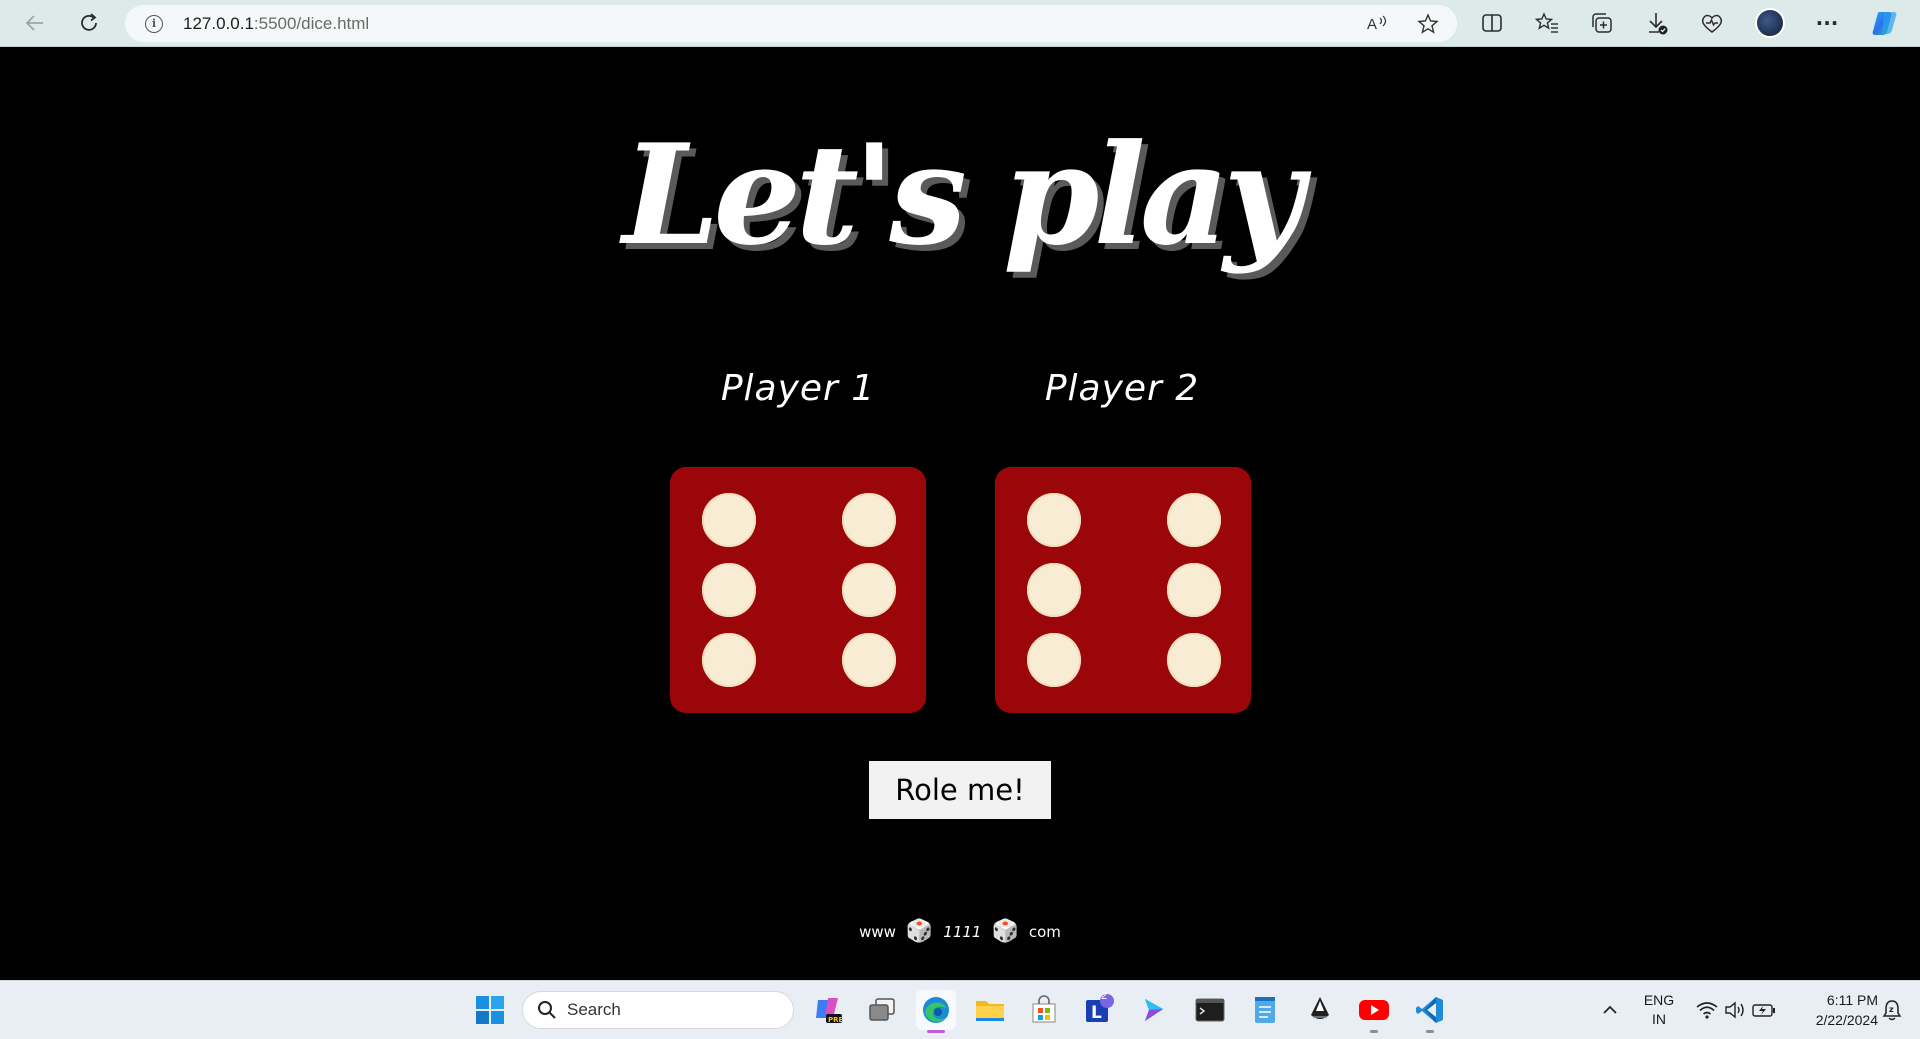  Describe the element at coordinates (798, 388) in the screenshot. I see `player-1-label: Player 1` at that location.